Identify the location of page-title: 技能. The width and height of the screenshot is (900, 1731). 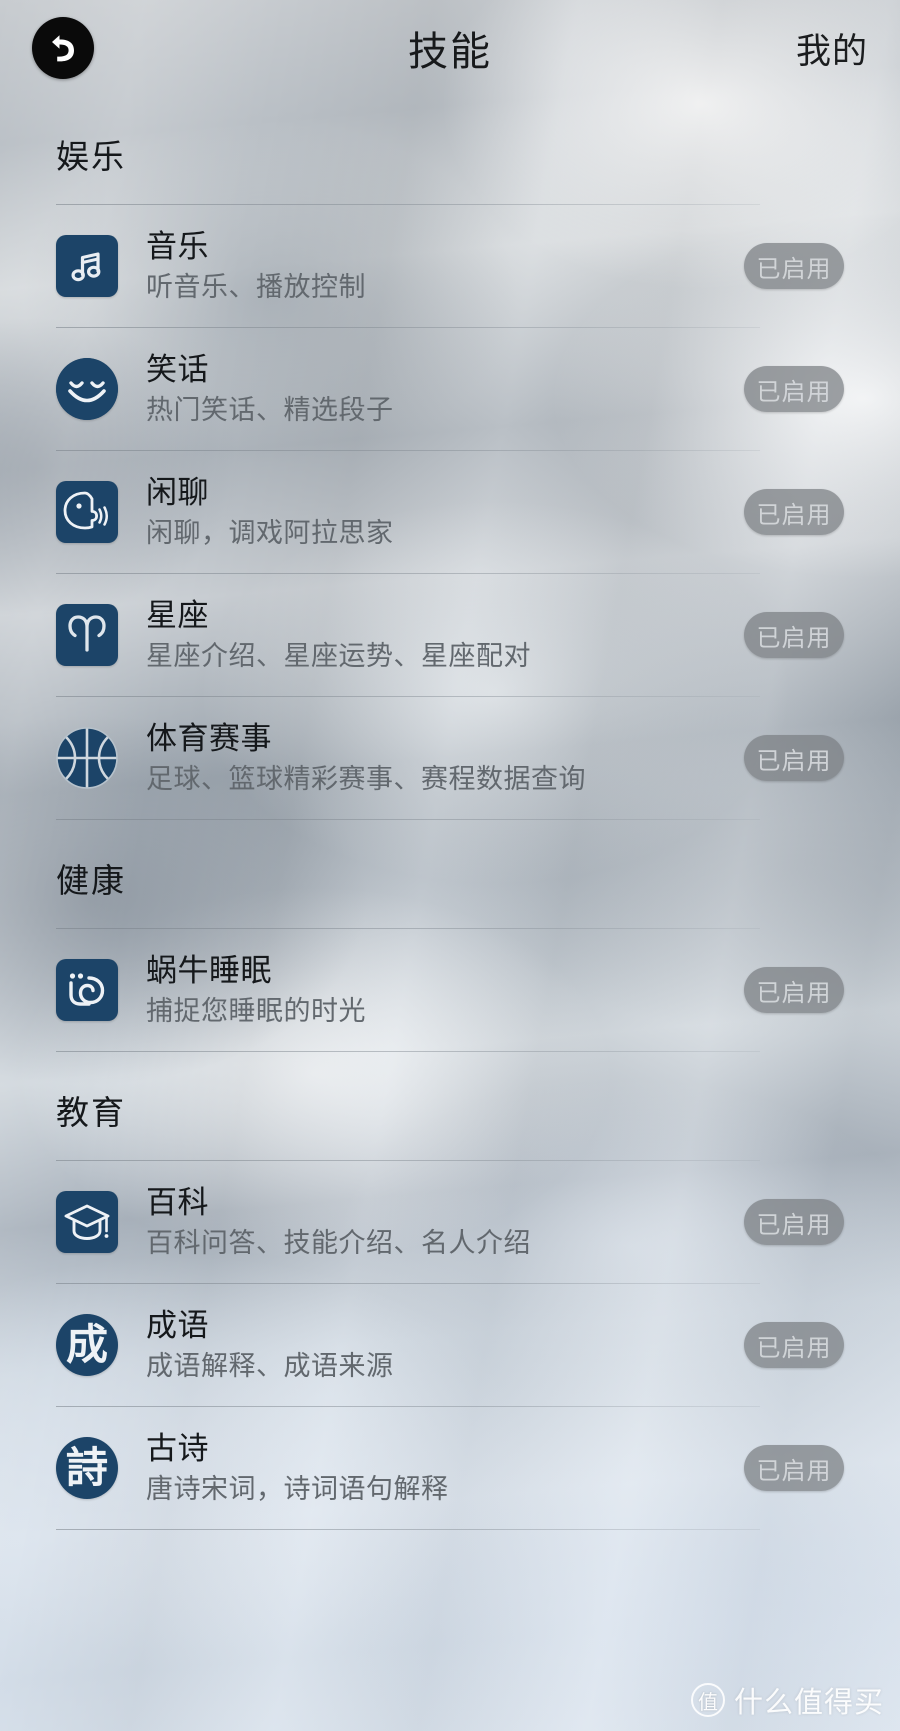
(450, 52).